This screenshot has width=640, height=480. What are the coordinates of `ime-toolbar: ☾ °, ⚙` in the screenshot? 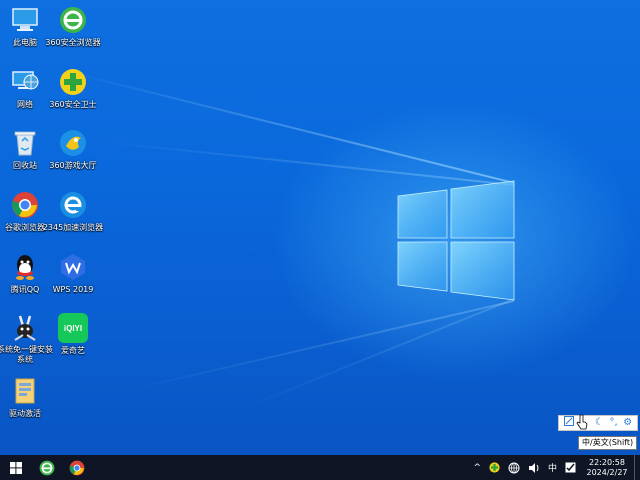 It's located at (598, 423).